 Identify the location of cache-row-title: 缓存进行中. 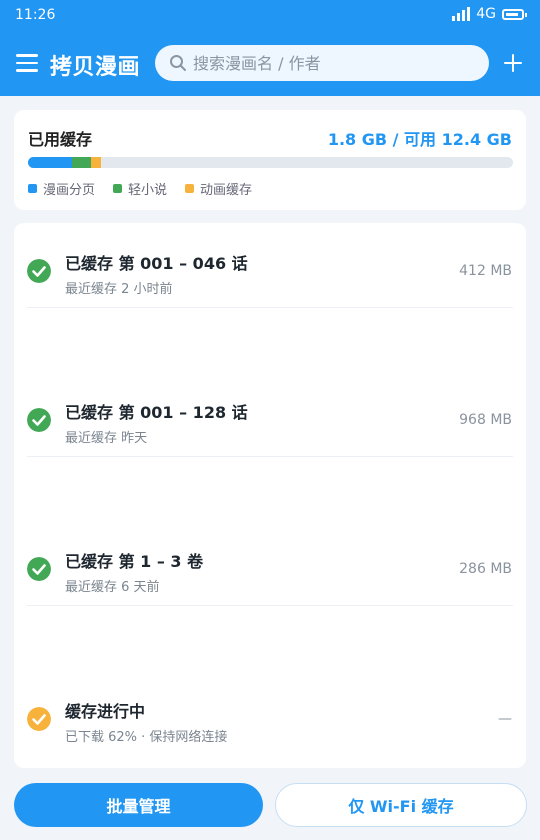
(105, 711).